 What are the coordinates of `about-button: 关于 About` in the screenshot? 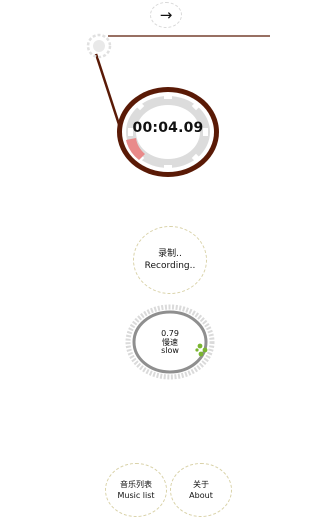 It's located at (201, 490).